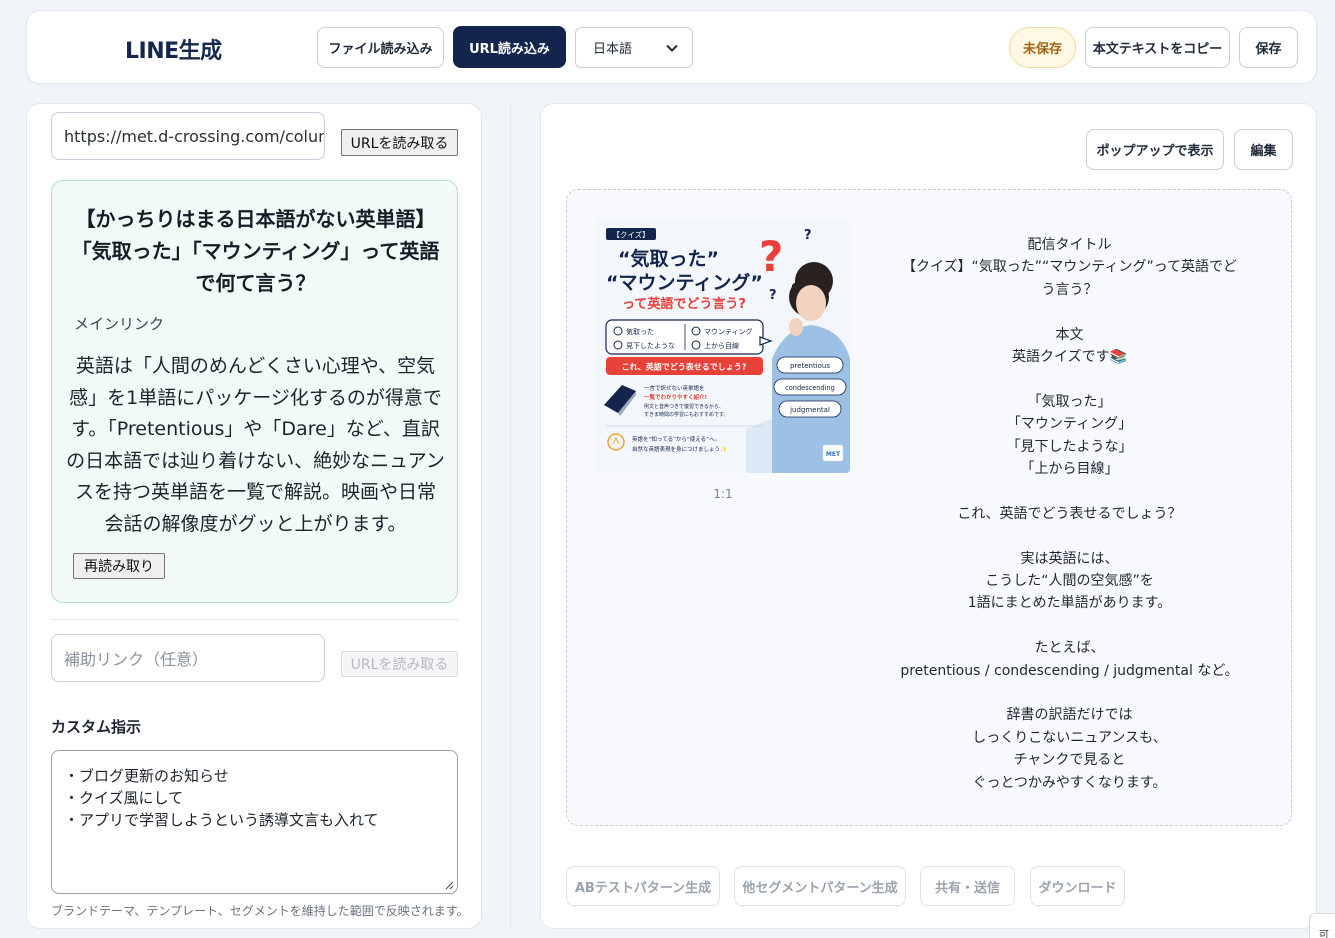 This screenshot has width=1335, height=938. Describe the element at coordinates (675, 397) in the screenshot. I see `thumb-note: 一覧でわかりやすく紹介!` at that location.